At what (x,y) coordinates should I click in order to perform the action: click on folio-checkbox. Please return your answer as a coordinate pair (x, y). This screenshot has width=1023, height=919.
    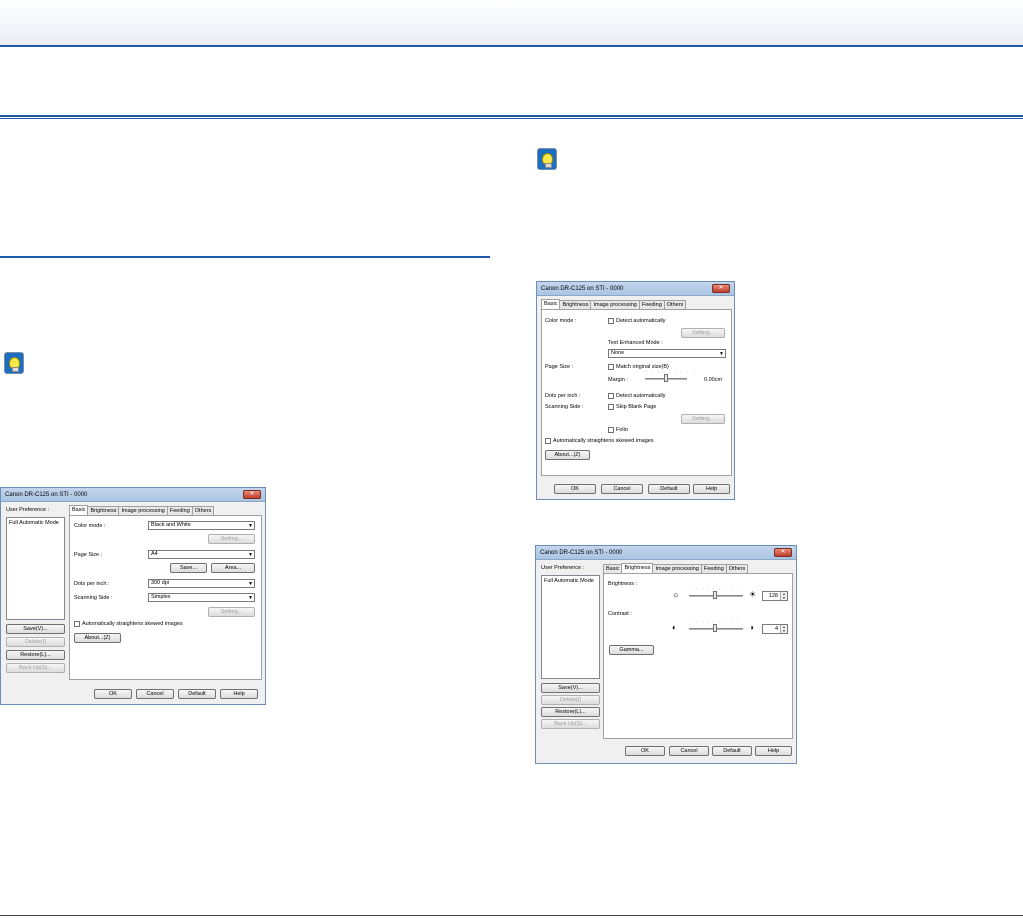
    Looking at the image, I should click on (611, 430).